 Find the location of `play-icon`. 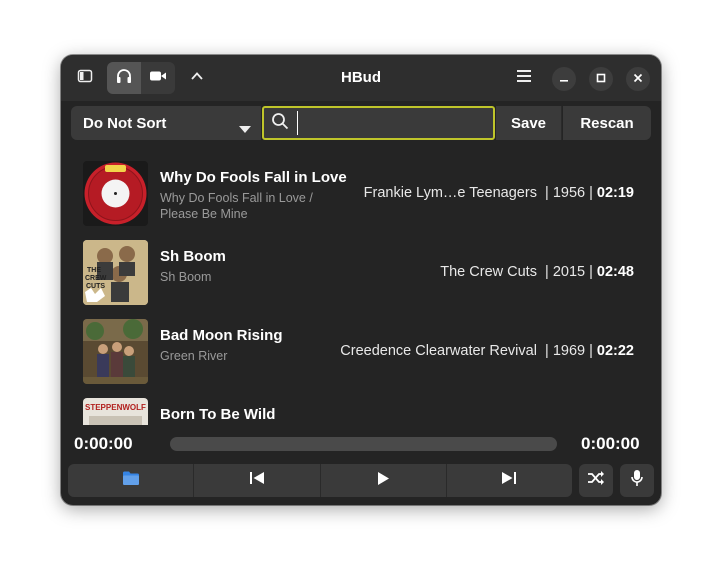

play-icon is located at coordinates (383, 481).